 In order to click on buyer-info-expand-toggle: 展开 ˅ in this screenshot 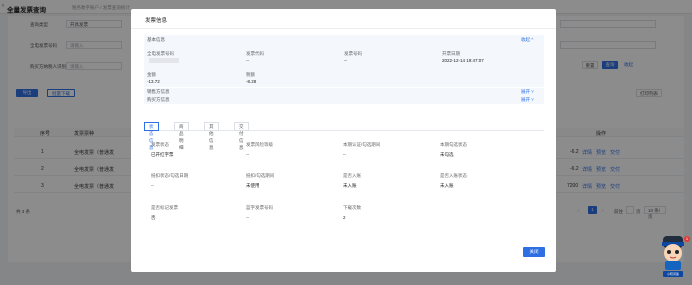, I will do `click(527, 100)`.